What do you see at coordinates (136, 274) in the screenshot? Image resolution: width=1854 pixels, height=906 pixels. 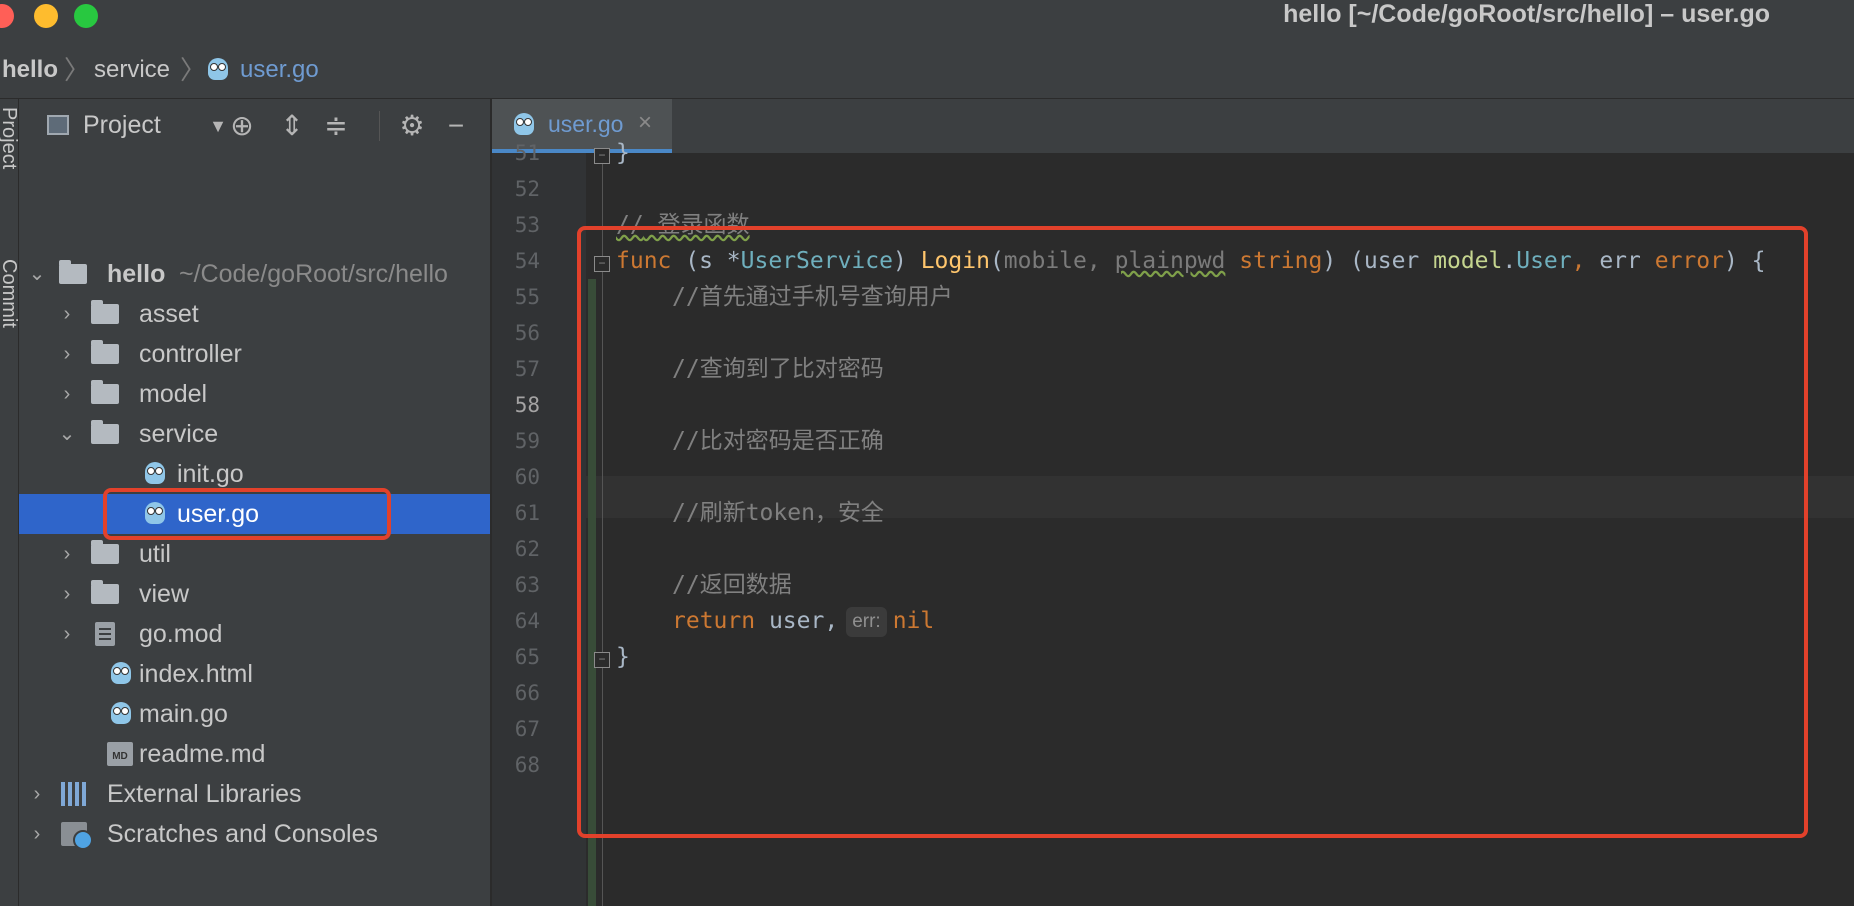 I see `tree-root-label: hello` at bounding box center [136, 274].